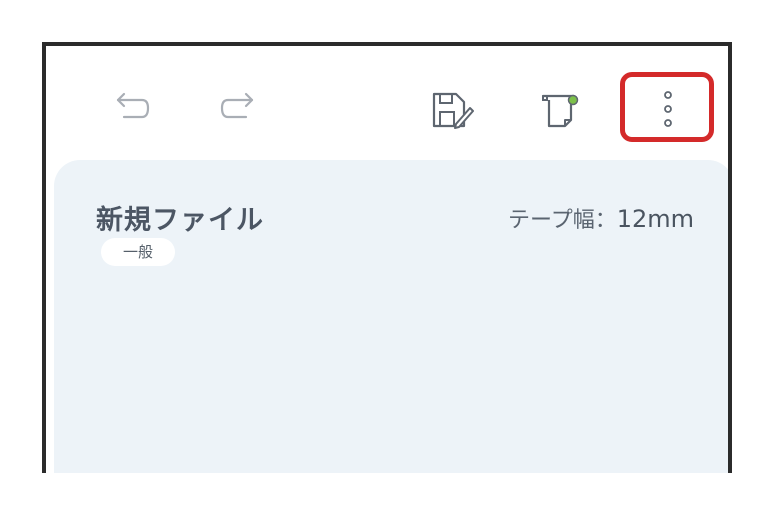 This screenshot has width=780, height=515. I want to click on redo-icon, so click(238, 108).